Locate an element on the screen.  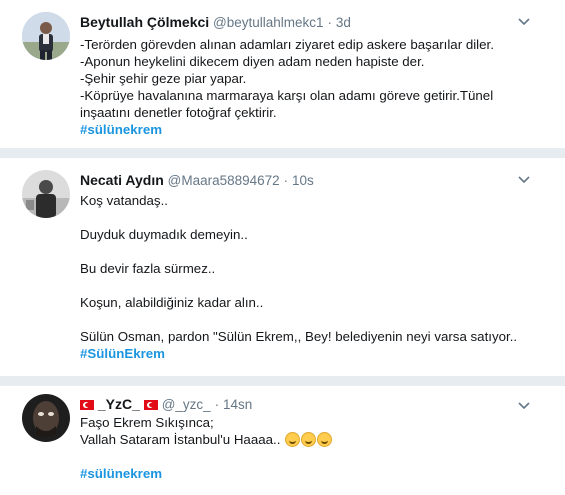
tweet-text-line: inşaatını denetler fotoğraf çektirir. is located at coordinates (178, 112).